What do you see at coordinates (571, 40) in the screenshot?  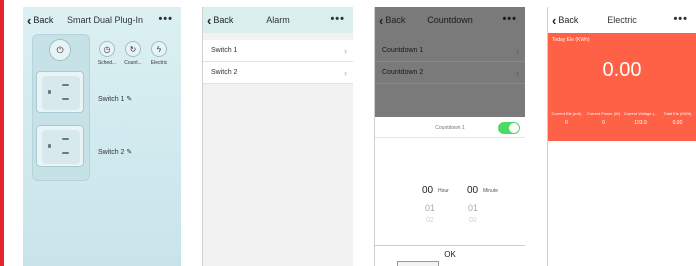 I see `today-label: Today Ele (KWh)` at bounding box center [571, 40].